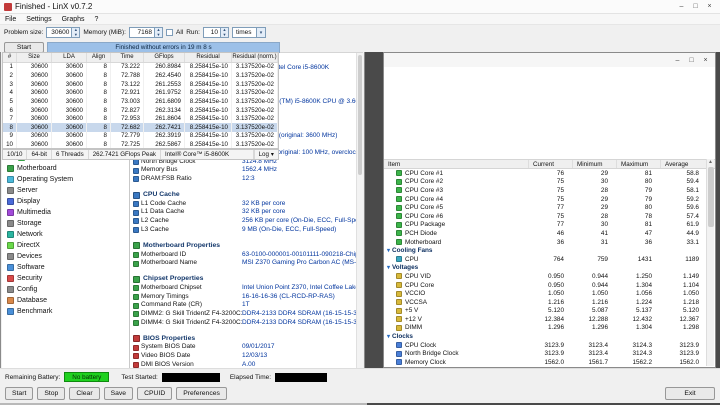  What do you see at coordinates (246, 356) in the screenshot?
I see `field-row: Video BIOS Date 12/03/13` at bounding box center [246, 356].